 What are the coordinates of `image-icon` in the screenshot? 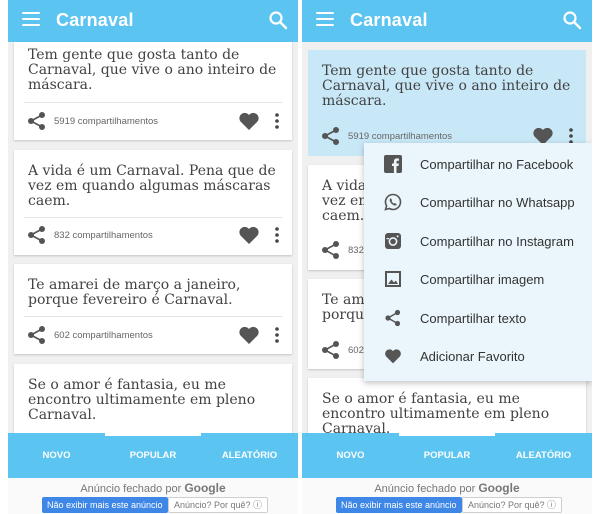 It's located at (393, 279).